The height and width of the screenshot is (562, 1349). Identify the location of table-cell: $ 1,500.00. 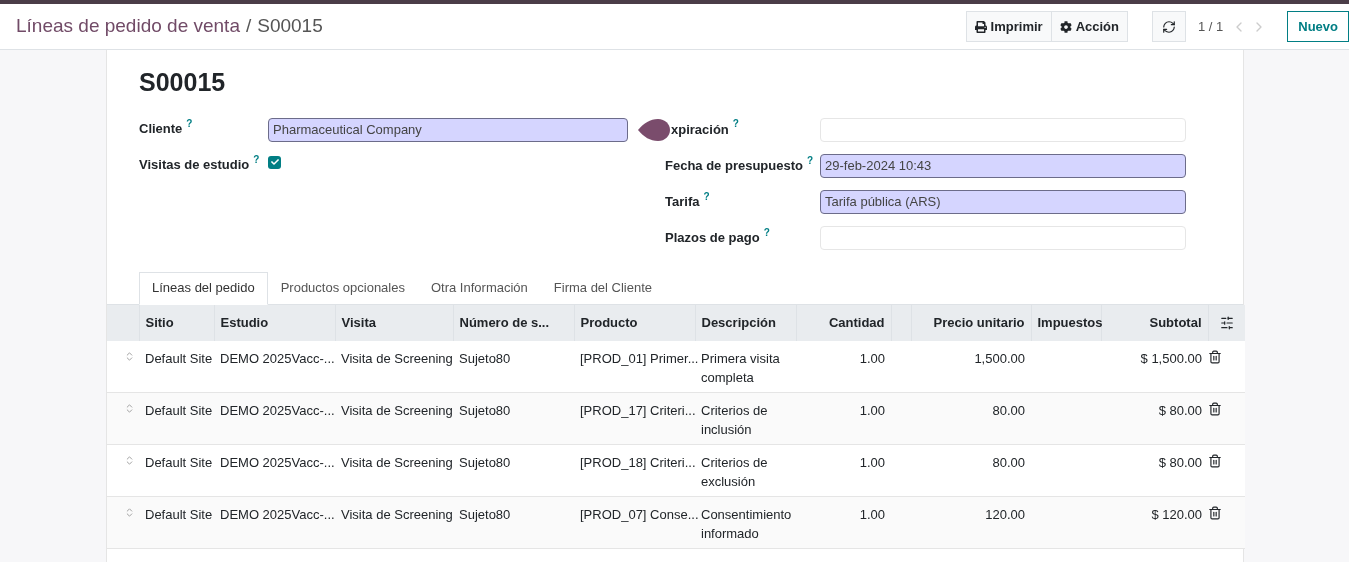
(1171, 358).